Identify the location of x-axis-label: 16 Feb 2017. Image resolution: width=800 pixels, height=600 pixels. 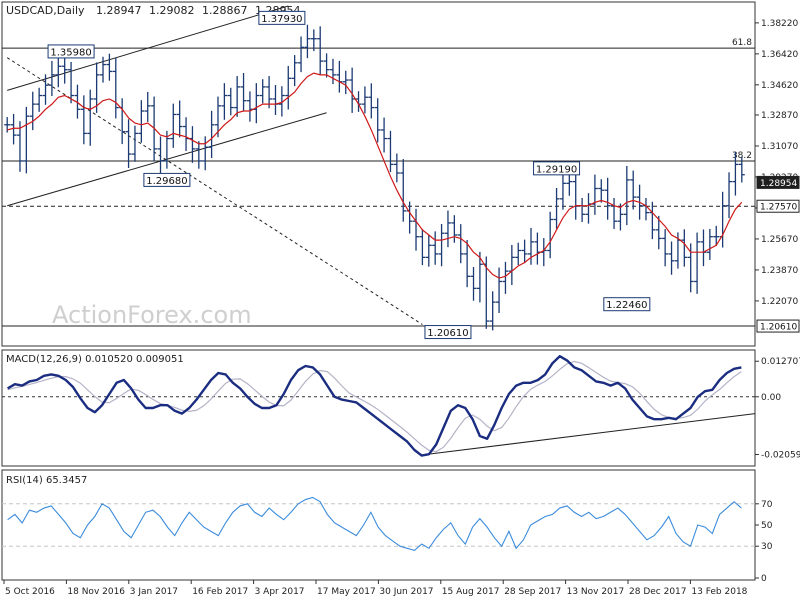
(220, 592).